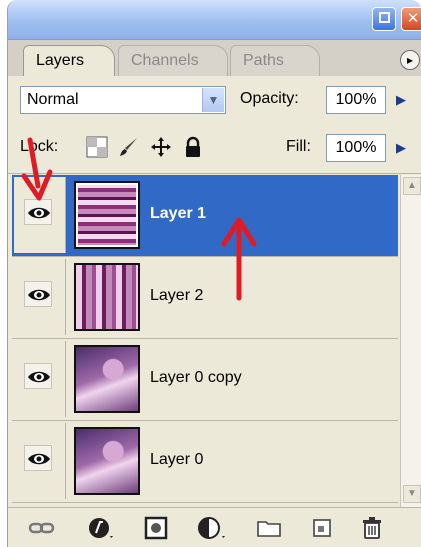  I want to click on link-icon, so click(41, 528).